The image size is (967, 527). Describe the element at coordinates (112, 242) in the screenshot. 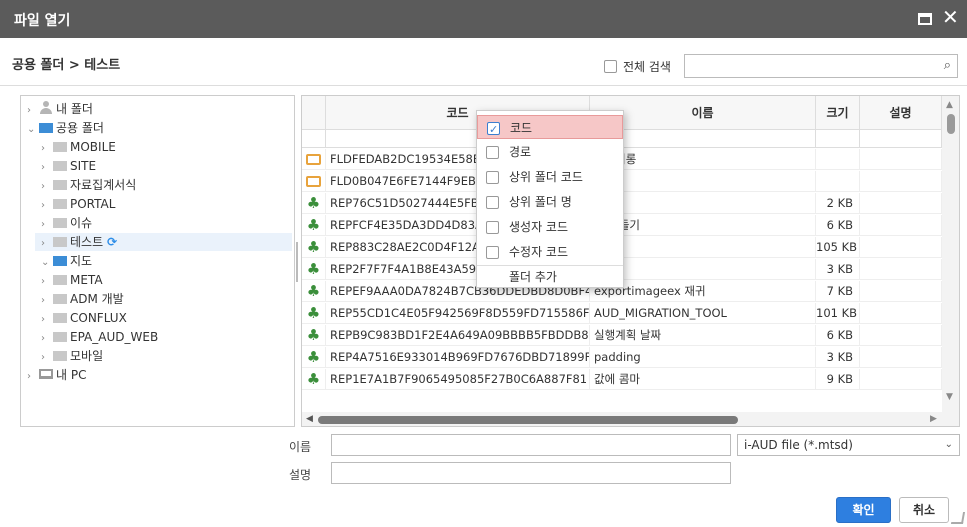

I see `refresh-icon: ⟳` at that location.